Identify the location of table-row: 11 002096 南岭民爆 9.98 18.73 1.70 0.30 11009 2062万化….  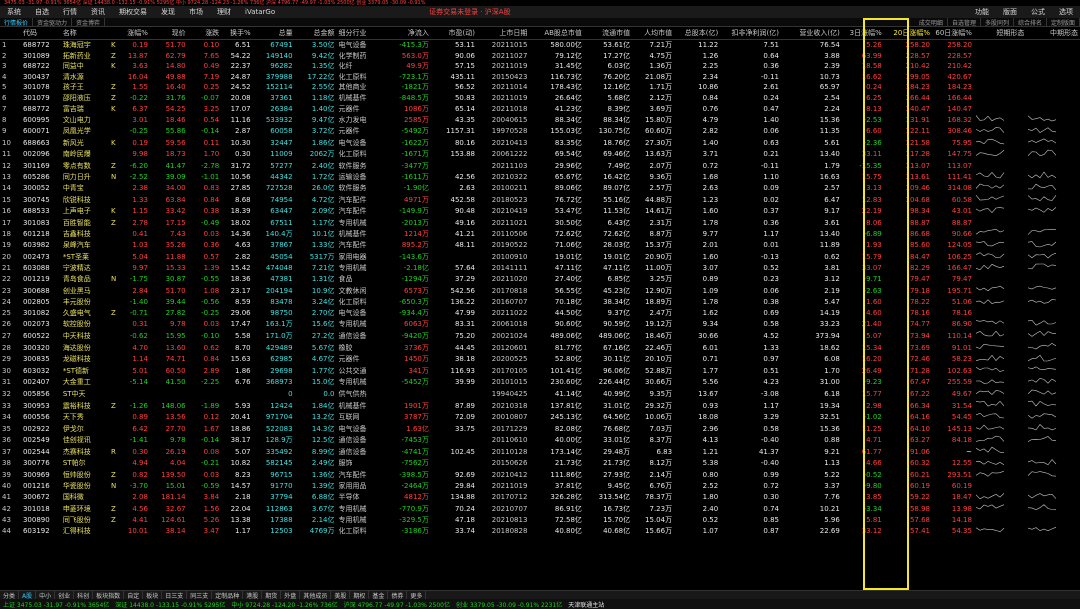
(540, 155).